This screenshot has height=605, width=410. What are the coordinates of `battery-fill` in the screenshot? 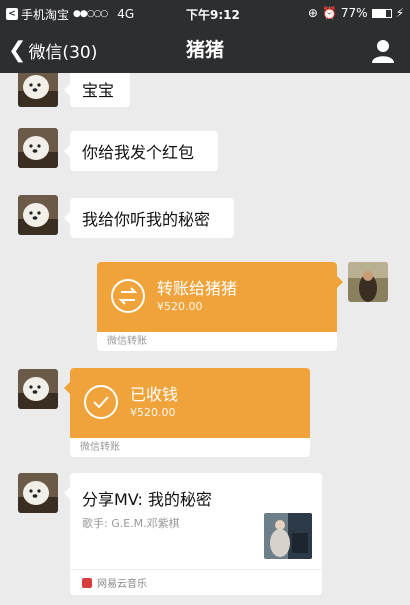 It's located at (379, 13).